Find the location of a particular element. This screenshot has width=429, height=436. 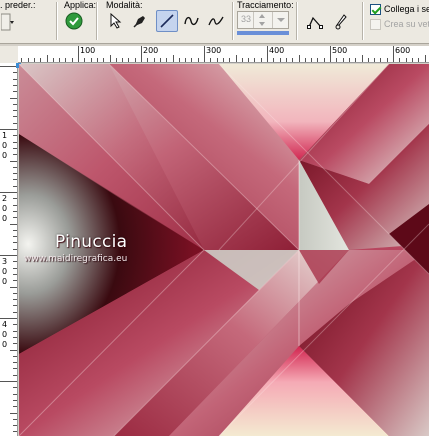

ruler-label: 2 is located at coordinates (5, 198).